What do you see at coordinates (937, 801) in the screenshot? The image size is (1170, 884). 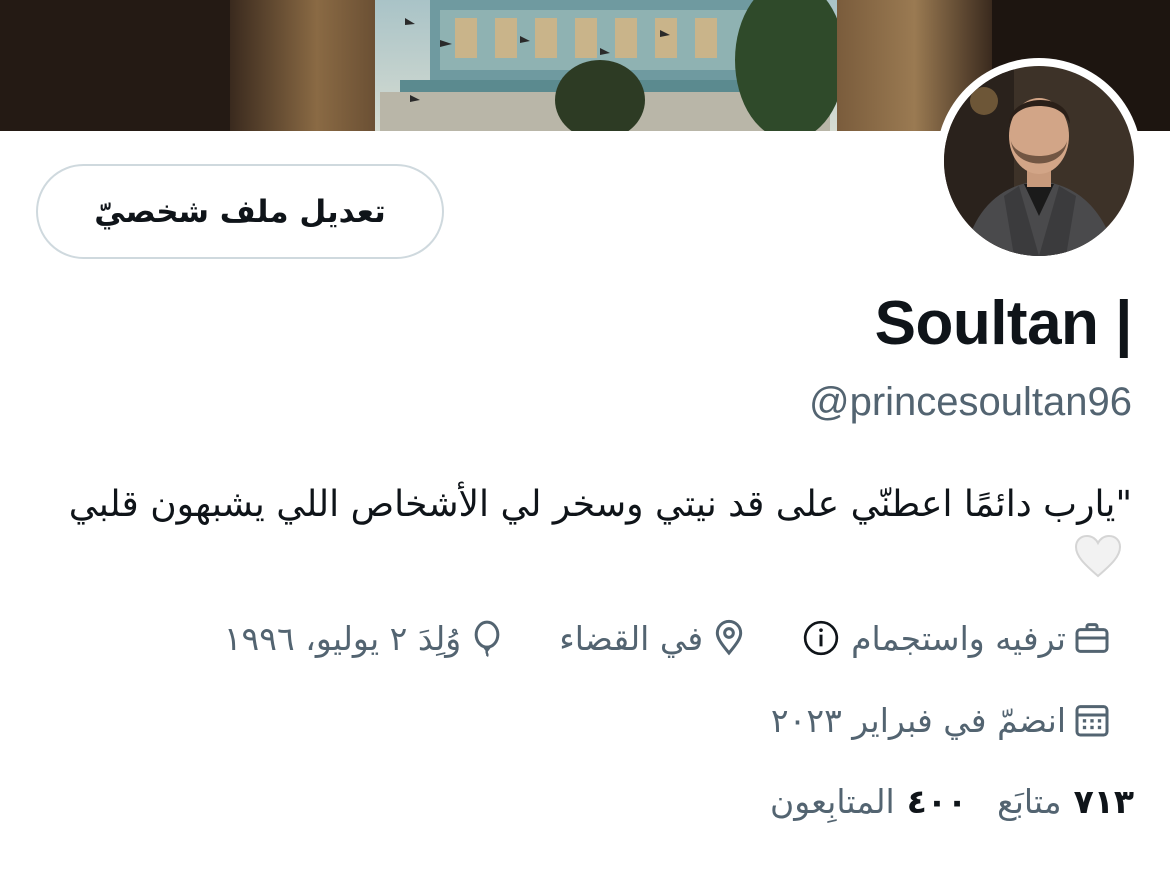 I see `followers-count: ٤٠٠` at bounding box center [937, 801].